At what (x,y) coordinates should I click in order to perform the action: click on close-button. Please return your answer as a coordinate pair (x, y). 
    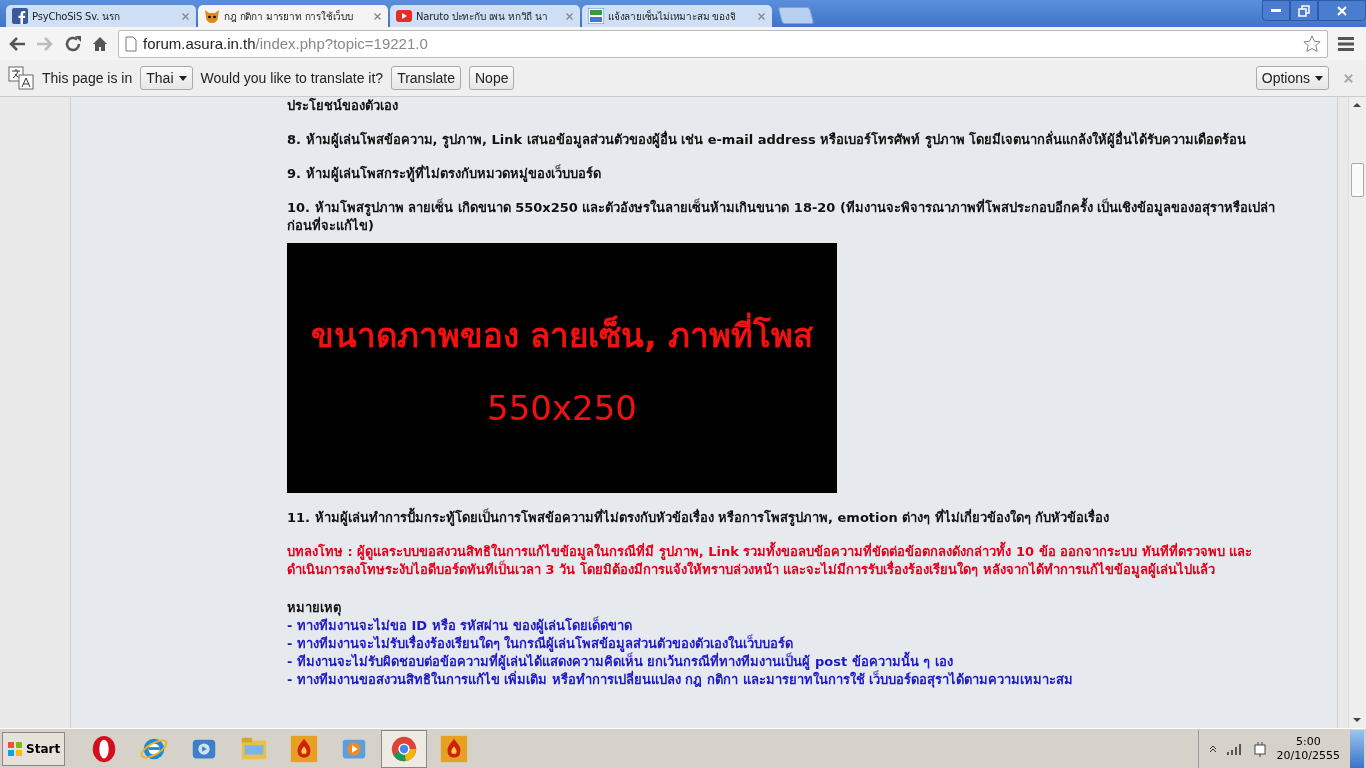
    Looking at the image, I should click on (1342, 10).